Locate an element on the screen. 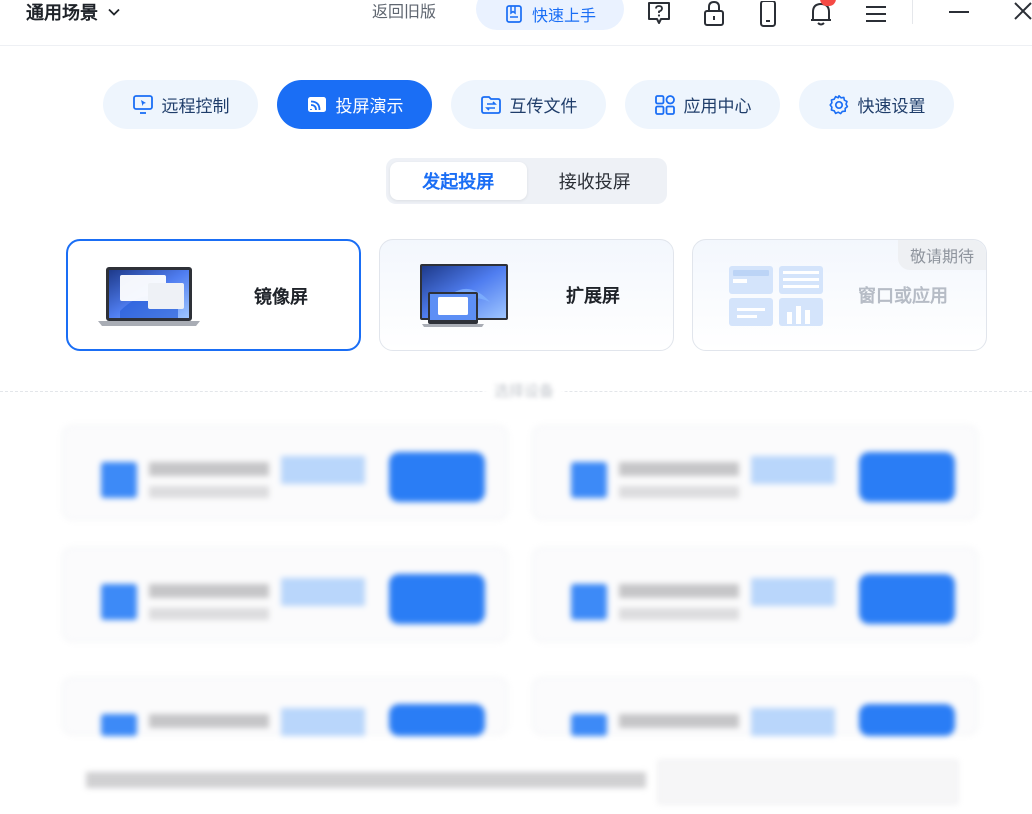  phone-icon is located at coordinates (768, 14).